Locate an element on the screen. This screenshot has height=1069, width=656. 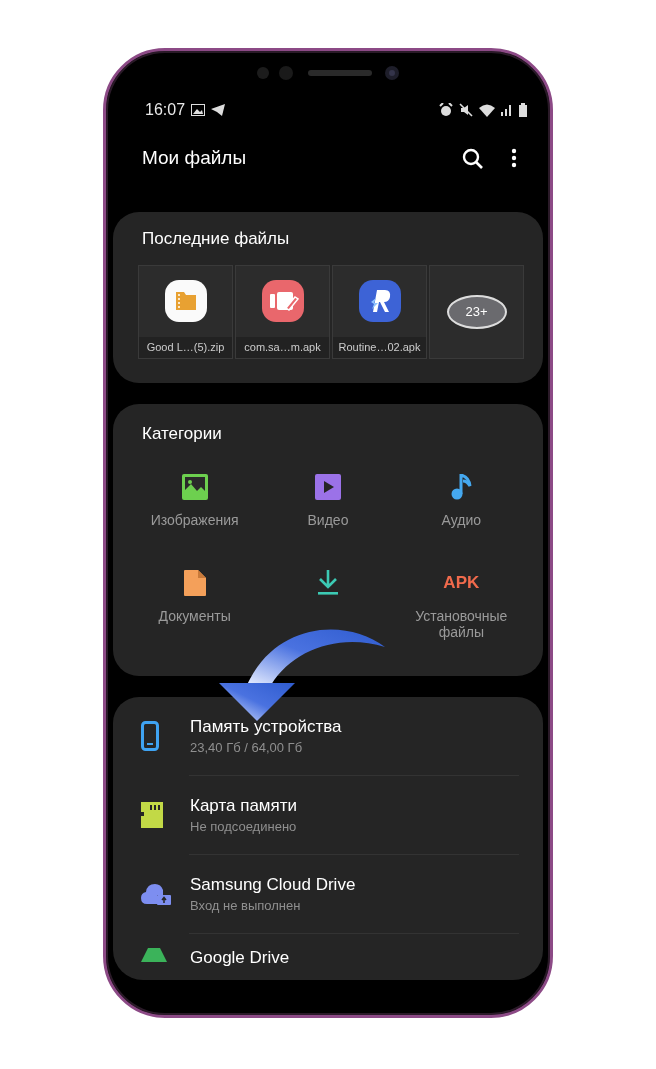
sd-card-icon is located at coordinates (152, 815).